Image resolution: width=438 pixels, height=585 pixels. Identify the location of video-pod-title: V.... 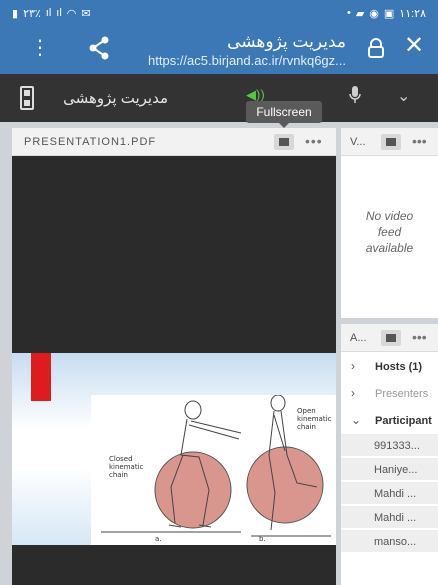
(358, 142).